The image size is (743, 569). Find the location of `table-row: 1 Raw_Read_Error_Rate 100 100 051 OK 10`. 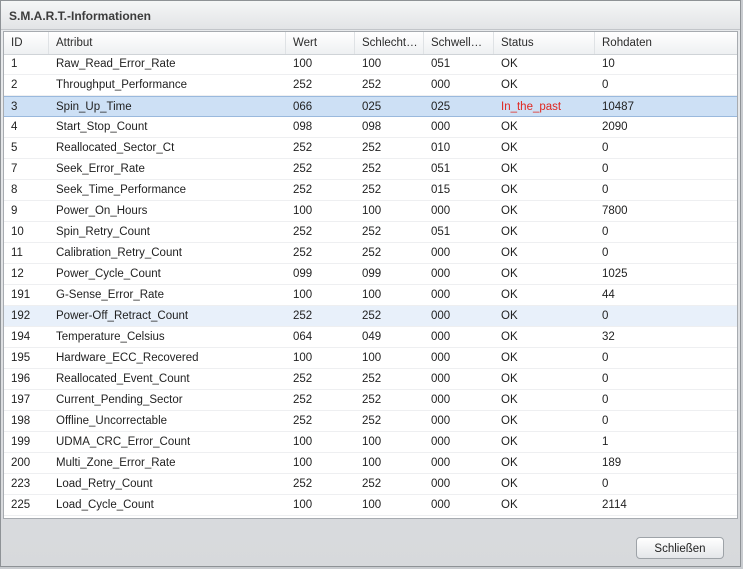

table-row: 1 Raw_Read_Error_Rate 100 100 051 OK 10 is located at coordinates (370, 64).